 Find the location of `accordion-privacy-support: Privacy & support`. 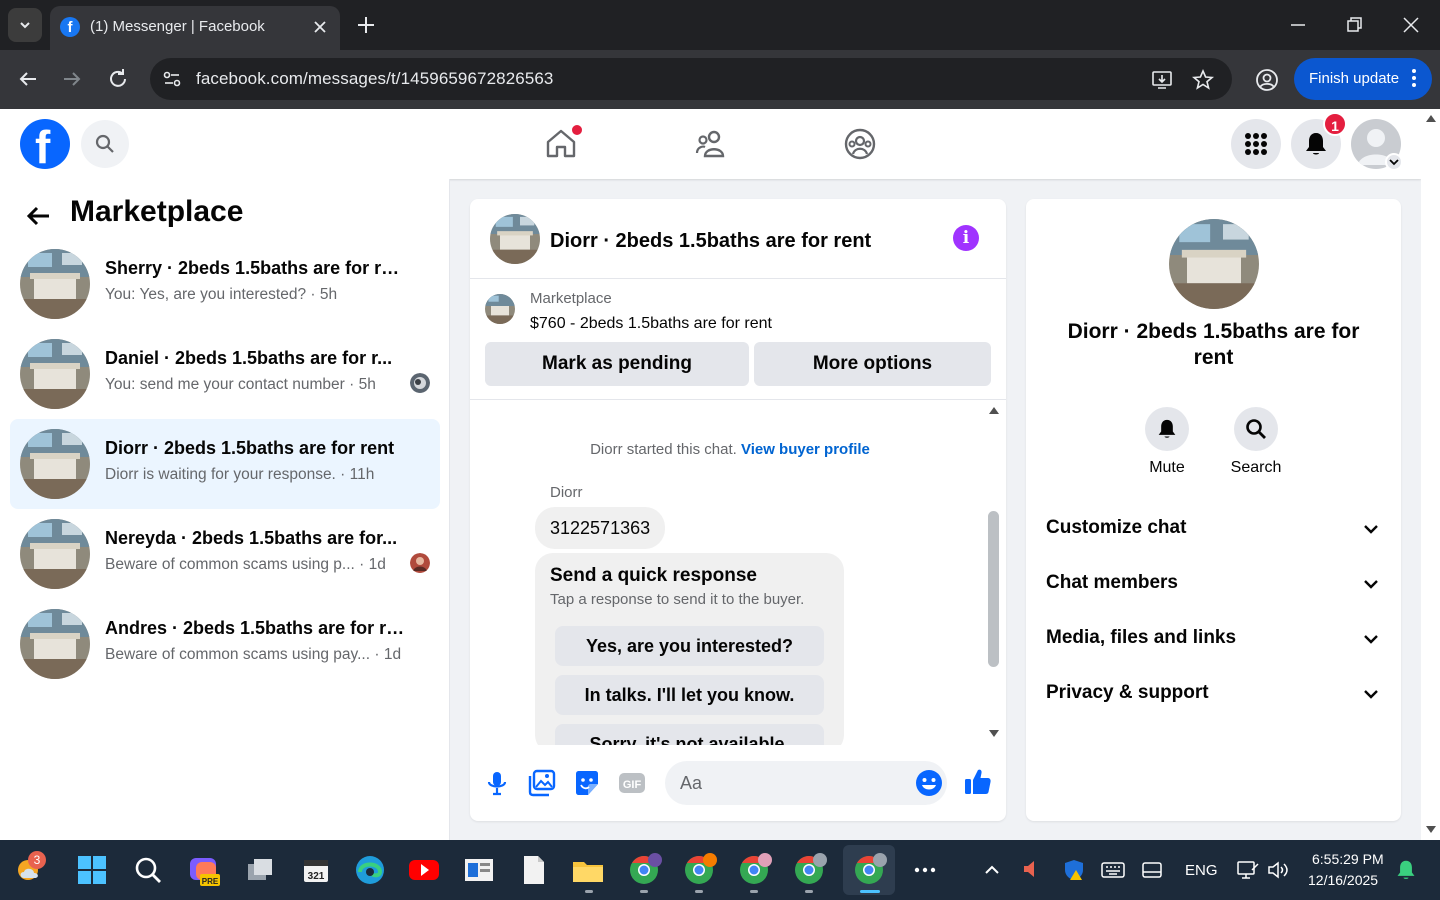

accordion-privacy-support: Privacy & support is located at coordinates (1213, 694).